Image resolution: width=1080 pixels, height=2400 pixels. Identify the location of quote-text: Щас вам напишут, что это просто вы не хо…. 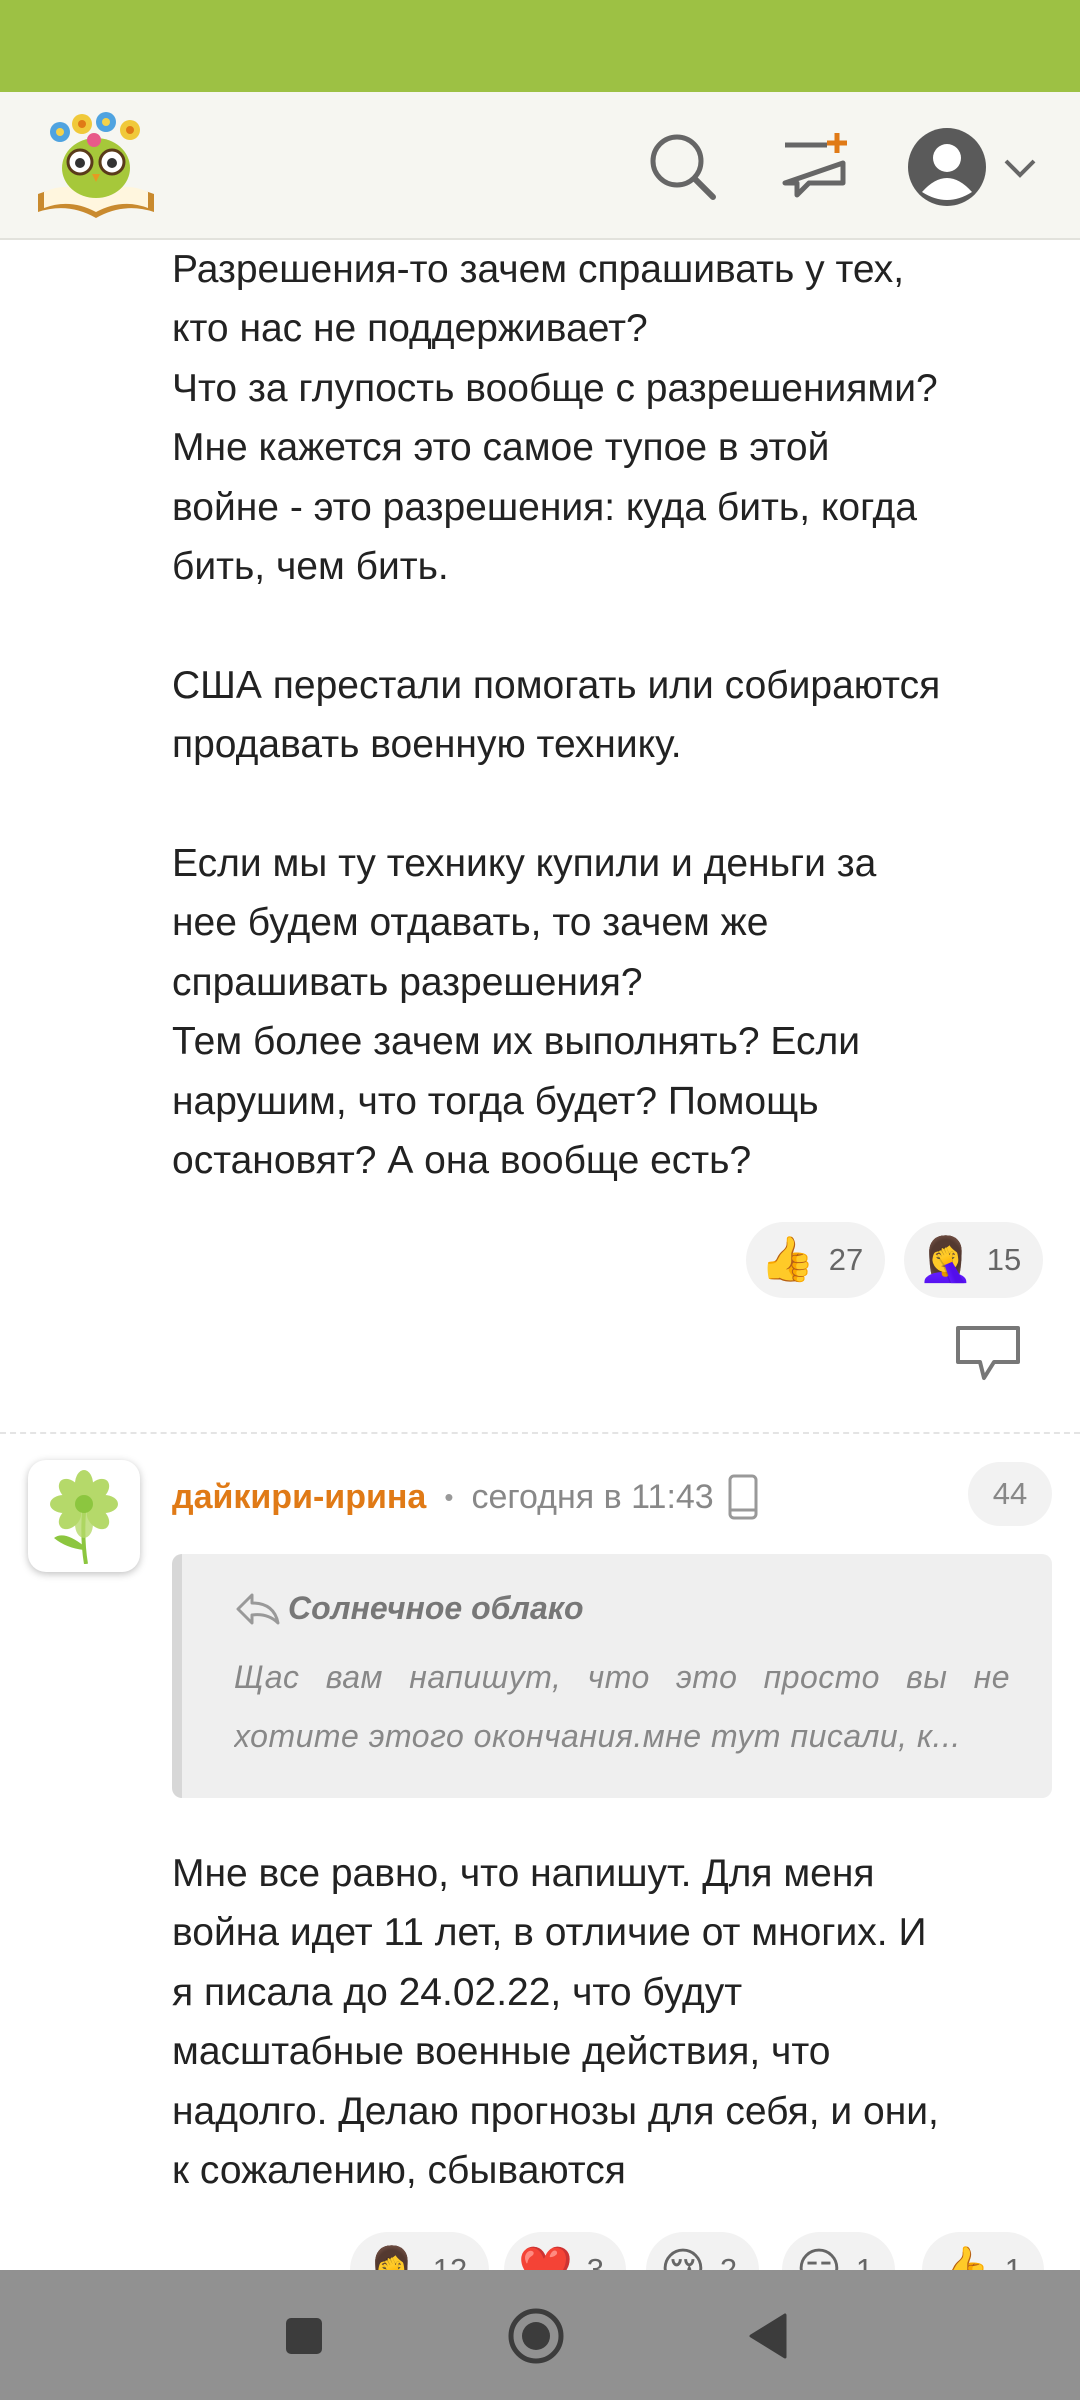
(622, 1707).